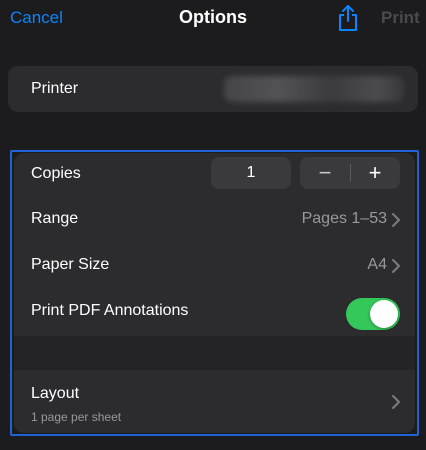 The height and width of the screenshot is (450, 426). I want to click on copies-stepper: − +, so click(350, 173).